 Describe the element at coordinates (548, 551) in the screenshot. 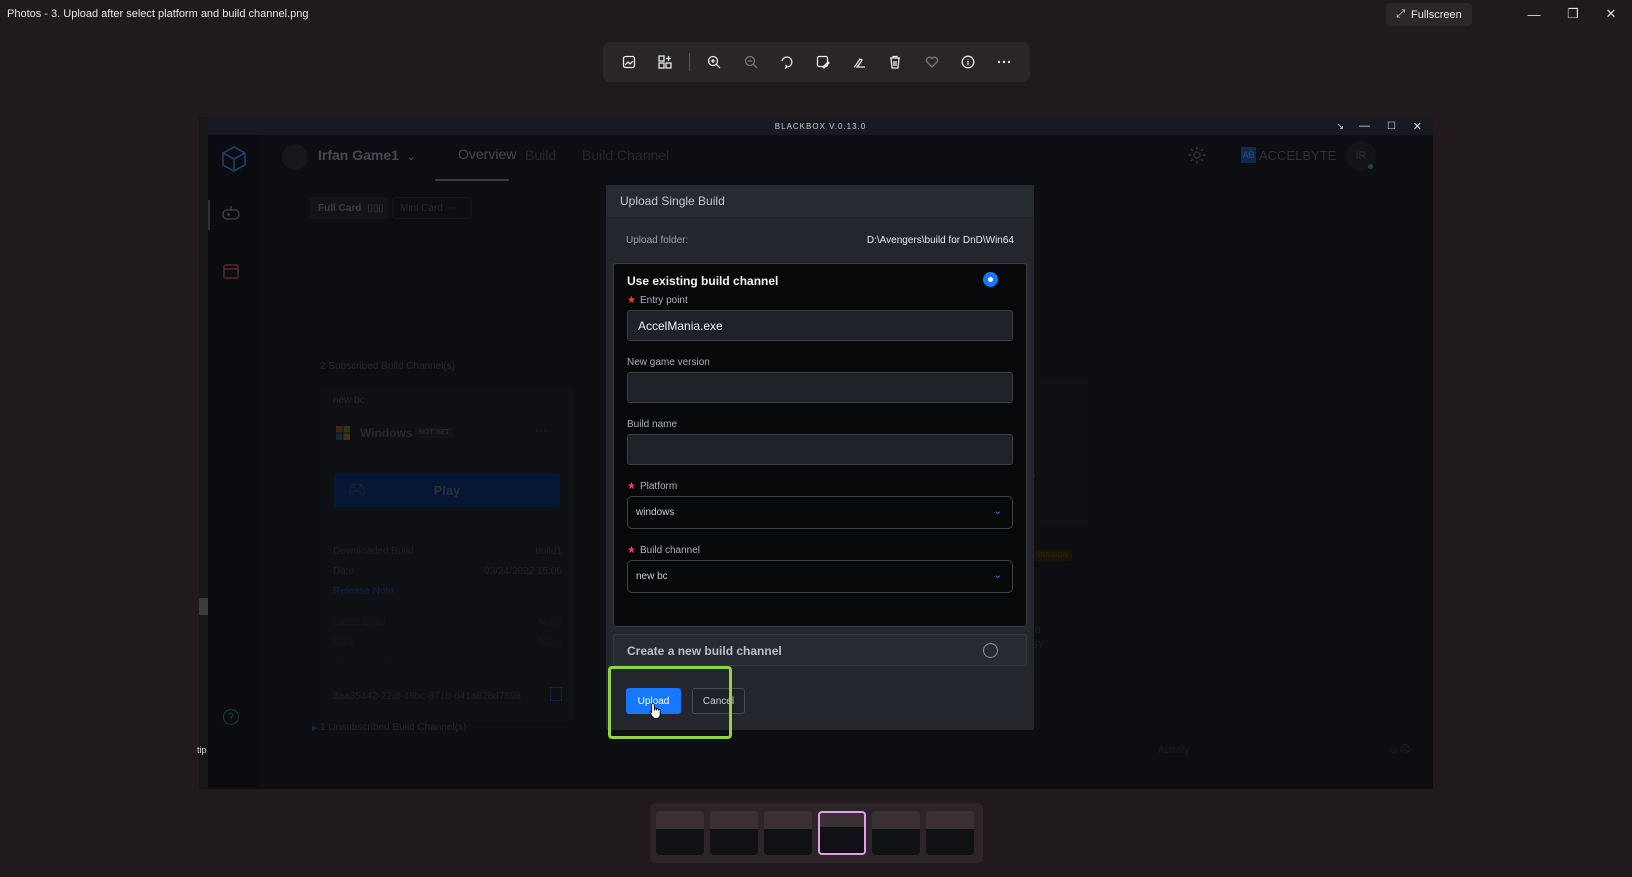

I see `downloaded-build-value: build1` at that location.